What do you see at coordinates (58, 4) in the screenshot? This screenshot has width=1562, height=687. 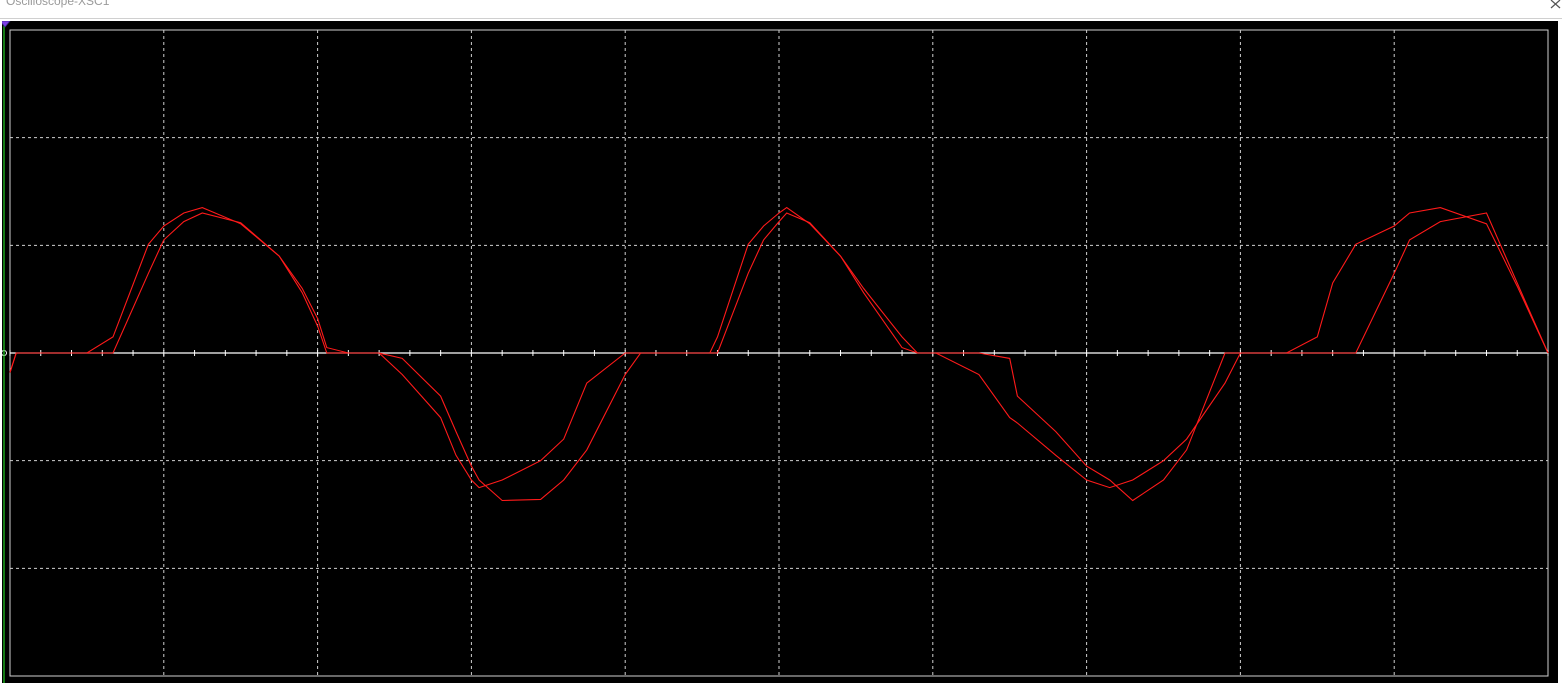 I see `window-title: Oscilloscope-XSC1` at bounding box center [58, 4].